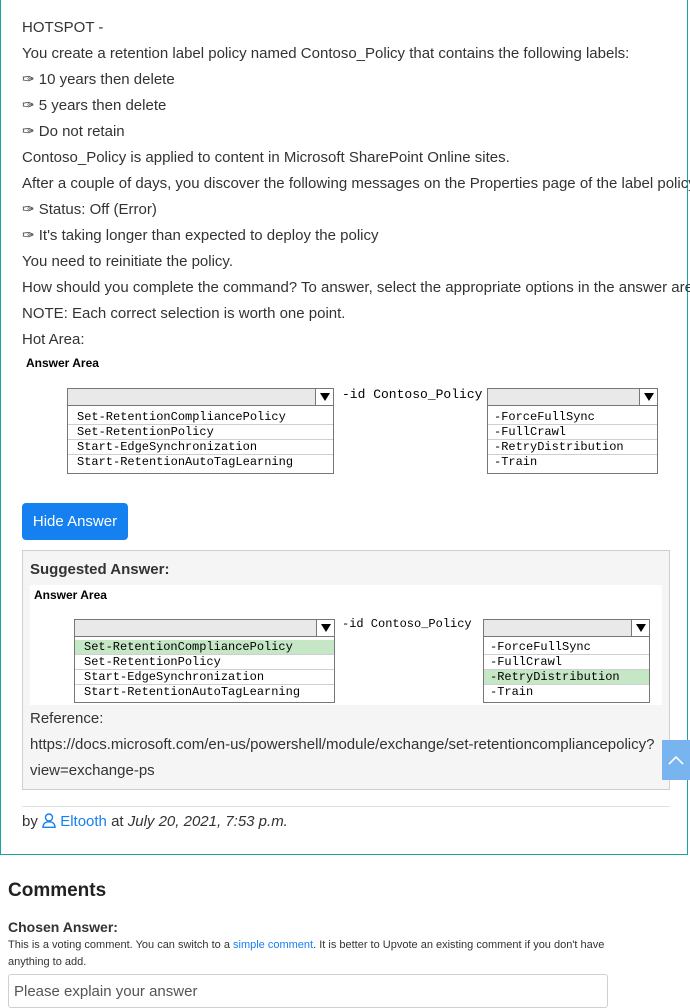 The height and width of the screenshot is (1008, 690). I want to click on switch-option: -RetryDistribution, so click(572, 447).